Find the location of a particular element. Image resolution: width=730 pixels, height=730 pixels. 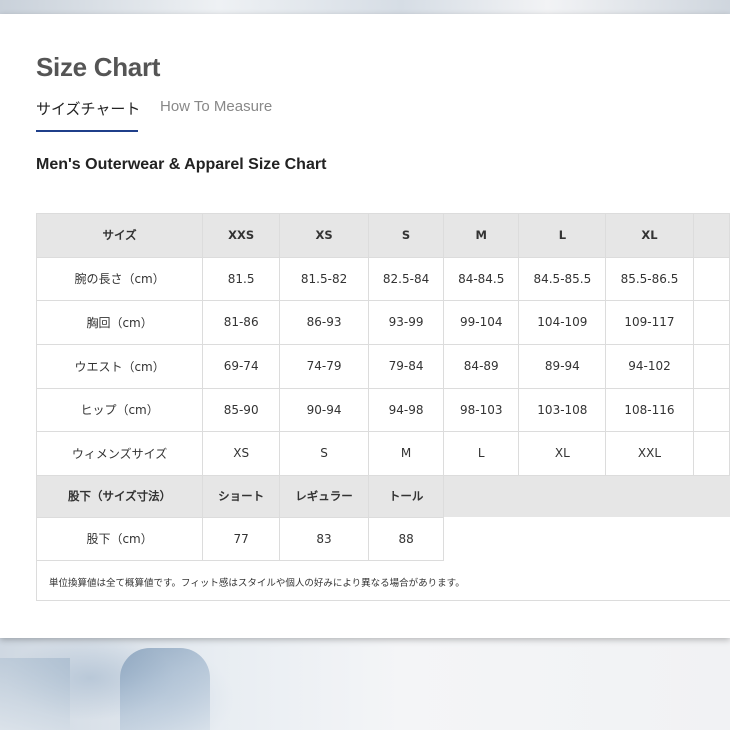

table-cell: 69-74 is located at coordinates (241, 366).